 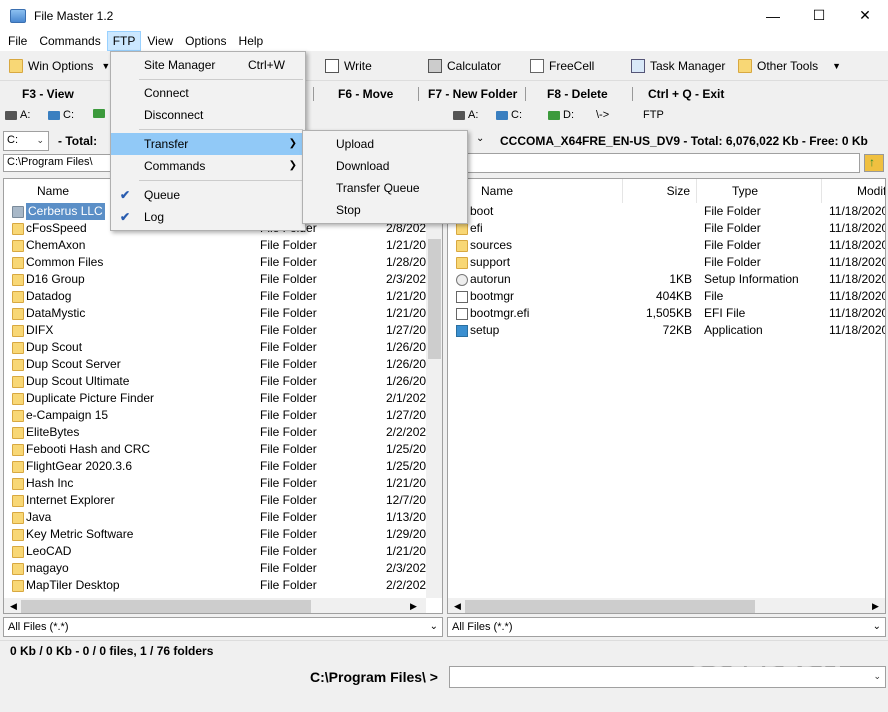 I want to click on freecell-button: FreeCell, so click(x=562, y=66).